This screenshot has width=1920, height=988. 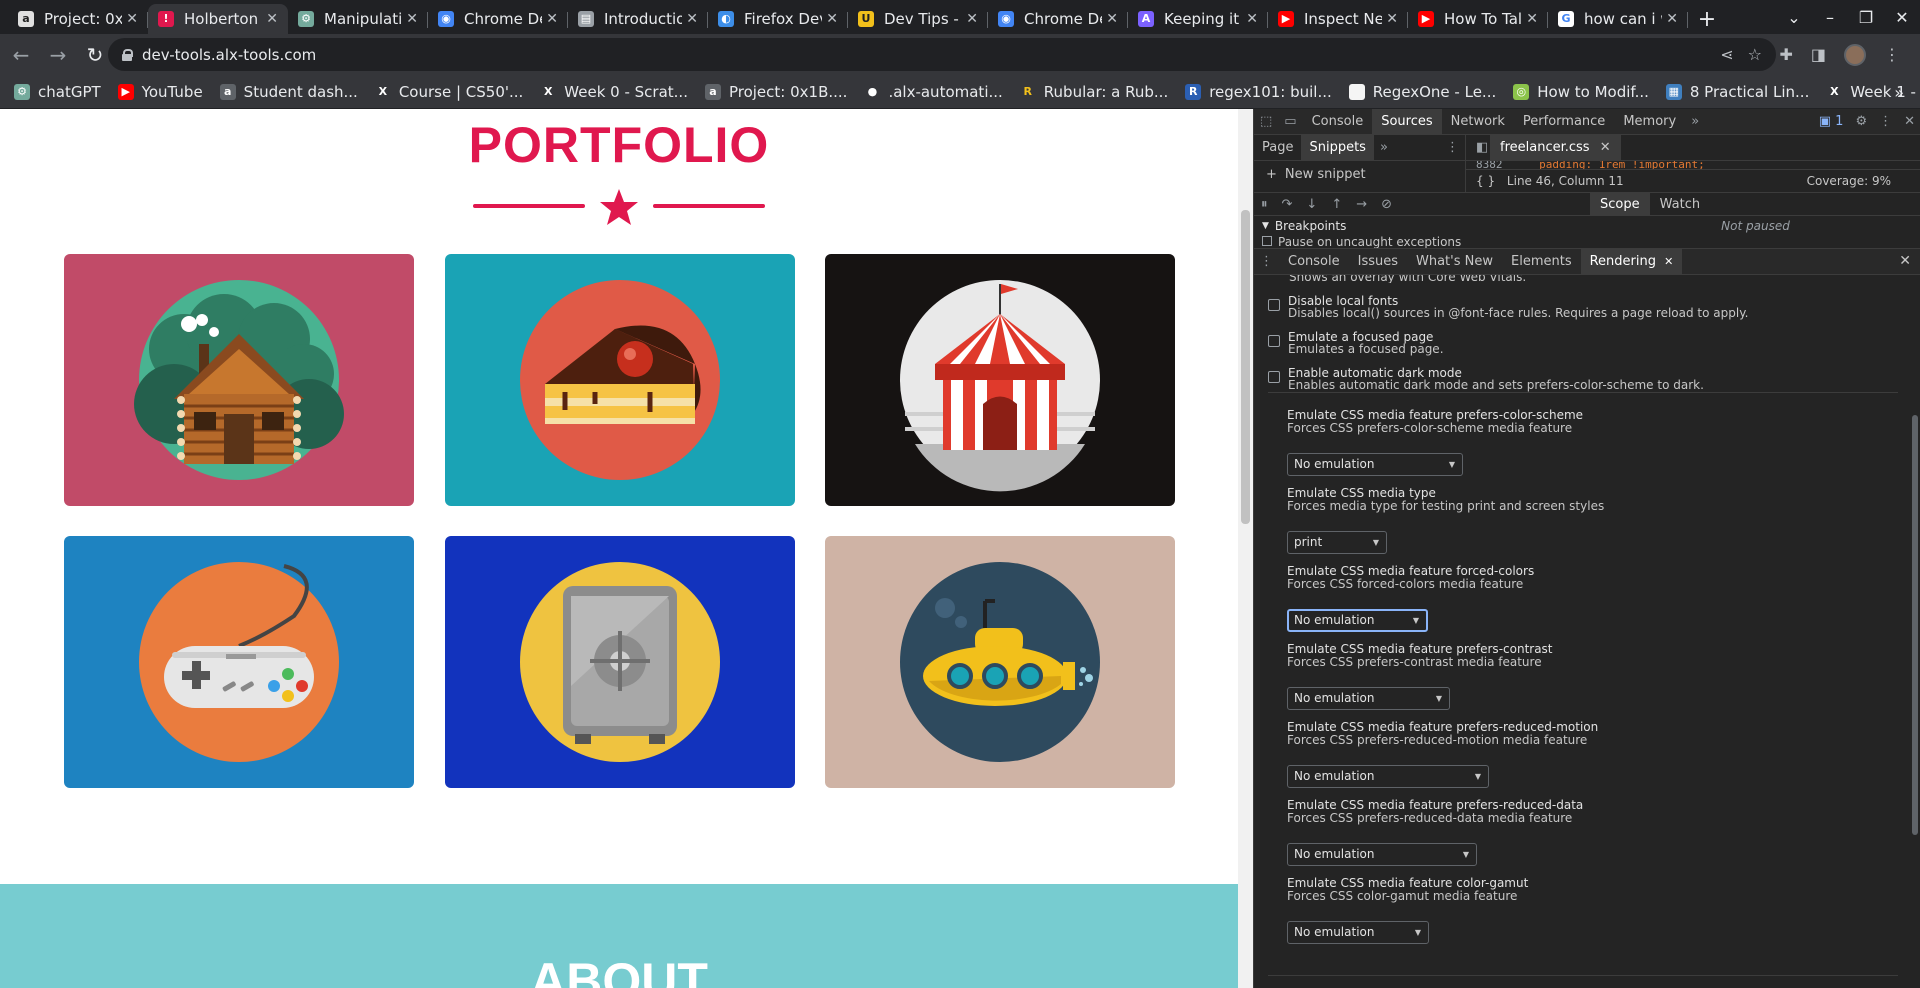 What do you see at coordinates (1892, 54) in the screenshot?
I see `menu-icon: ⋮` at bounding box center [1892, 54].